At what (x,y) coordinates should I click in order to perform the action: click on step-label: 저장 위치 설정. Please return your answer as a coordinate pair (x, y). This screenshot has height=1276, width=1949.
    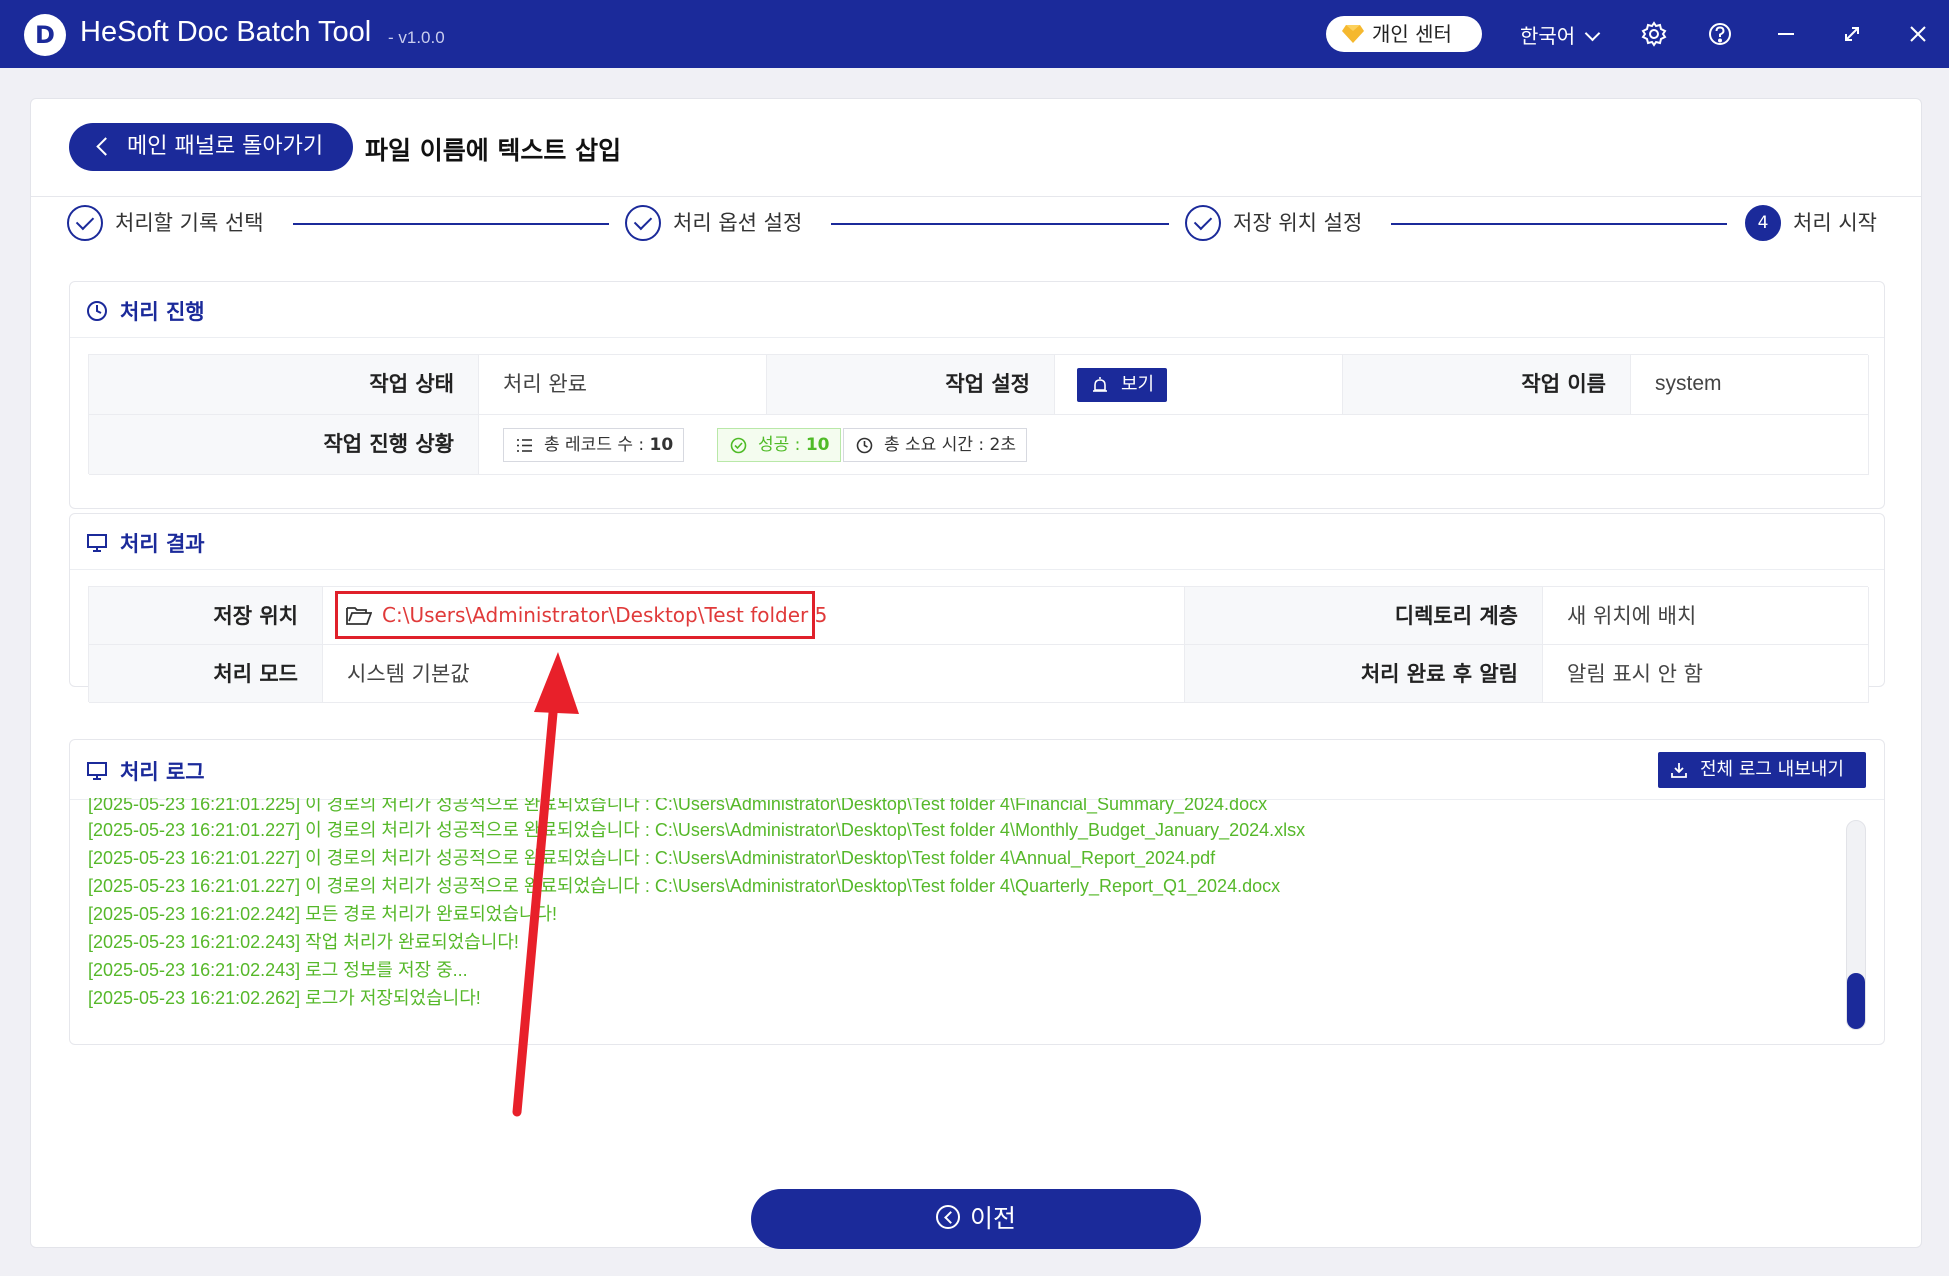
    Looking at the image, I should click on (1298, 223).